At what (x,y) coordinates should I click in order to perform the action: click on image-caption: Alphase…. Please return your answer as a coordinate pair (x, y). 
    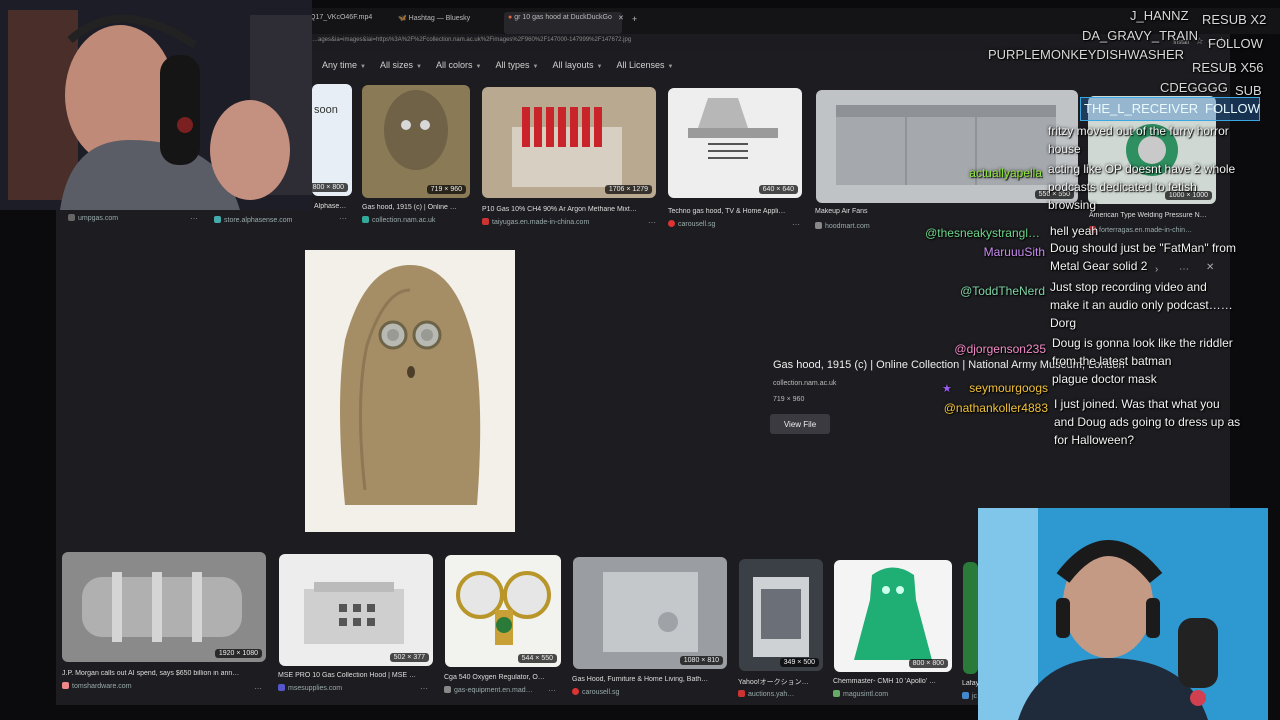
    Looking at the image, I should click on (334, 206).